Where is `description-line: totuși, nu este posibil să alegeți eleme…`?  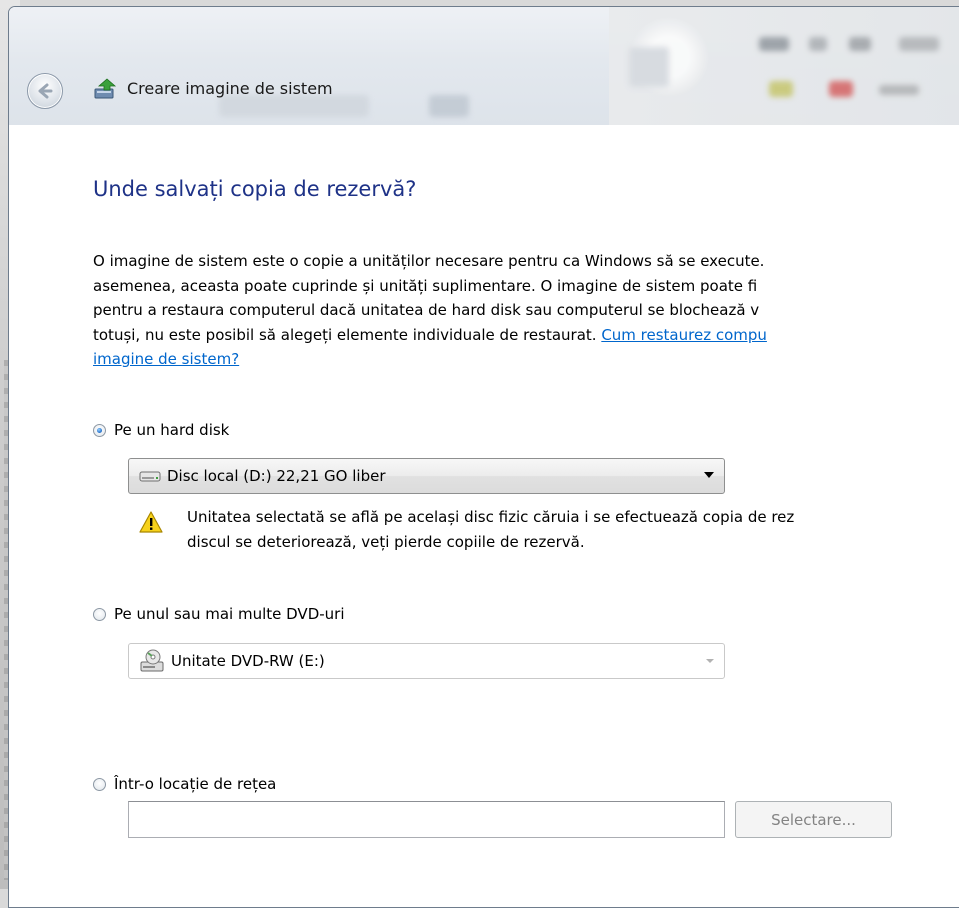 description-line: totuși, nu este posibil să alegeți eleme… is located at coordinates (526, 335).